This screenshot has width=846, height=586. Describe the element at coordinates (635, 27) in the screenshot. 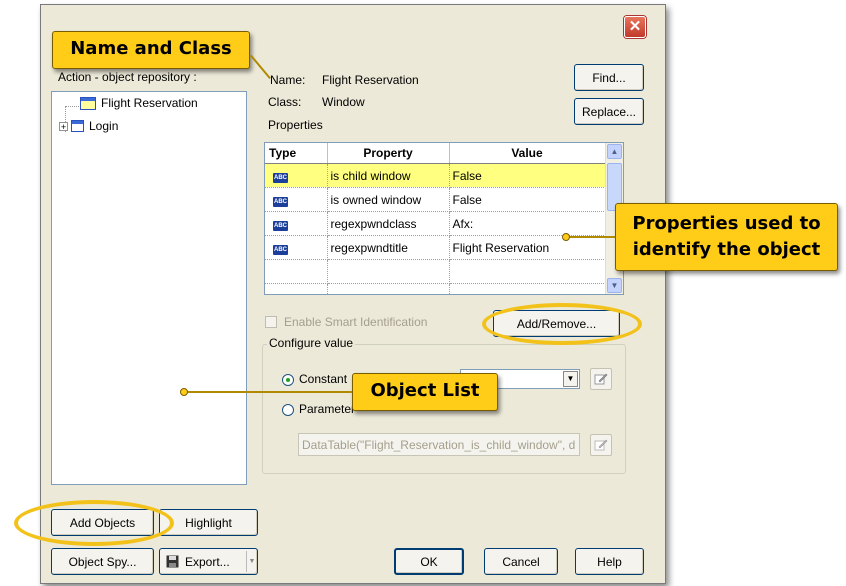

I see `close-button: ✕` at that location.